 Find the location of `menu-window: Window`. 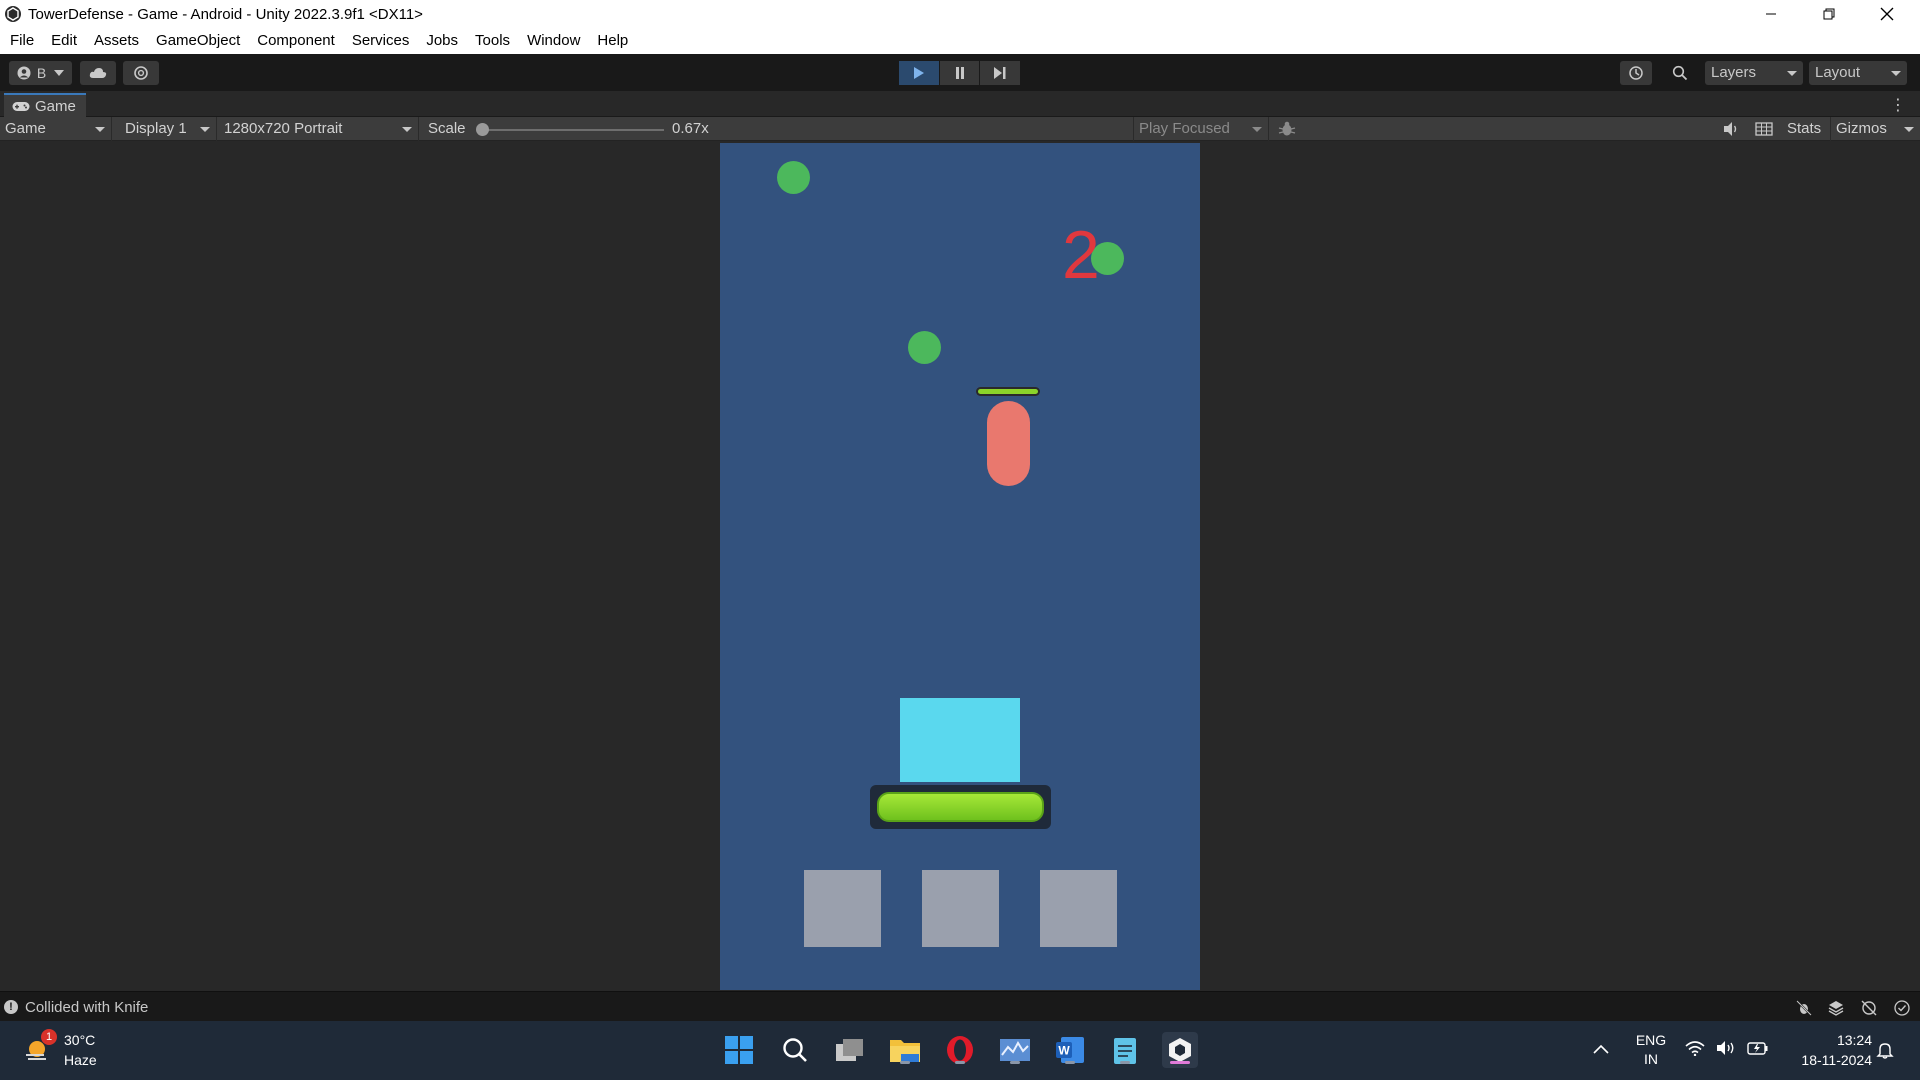

menu-window: Window is located at coordinates (554, 41).